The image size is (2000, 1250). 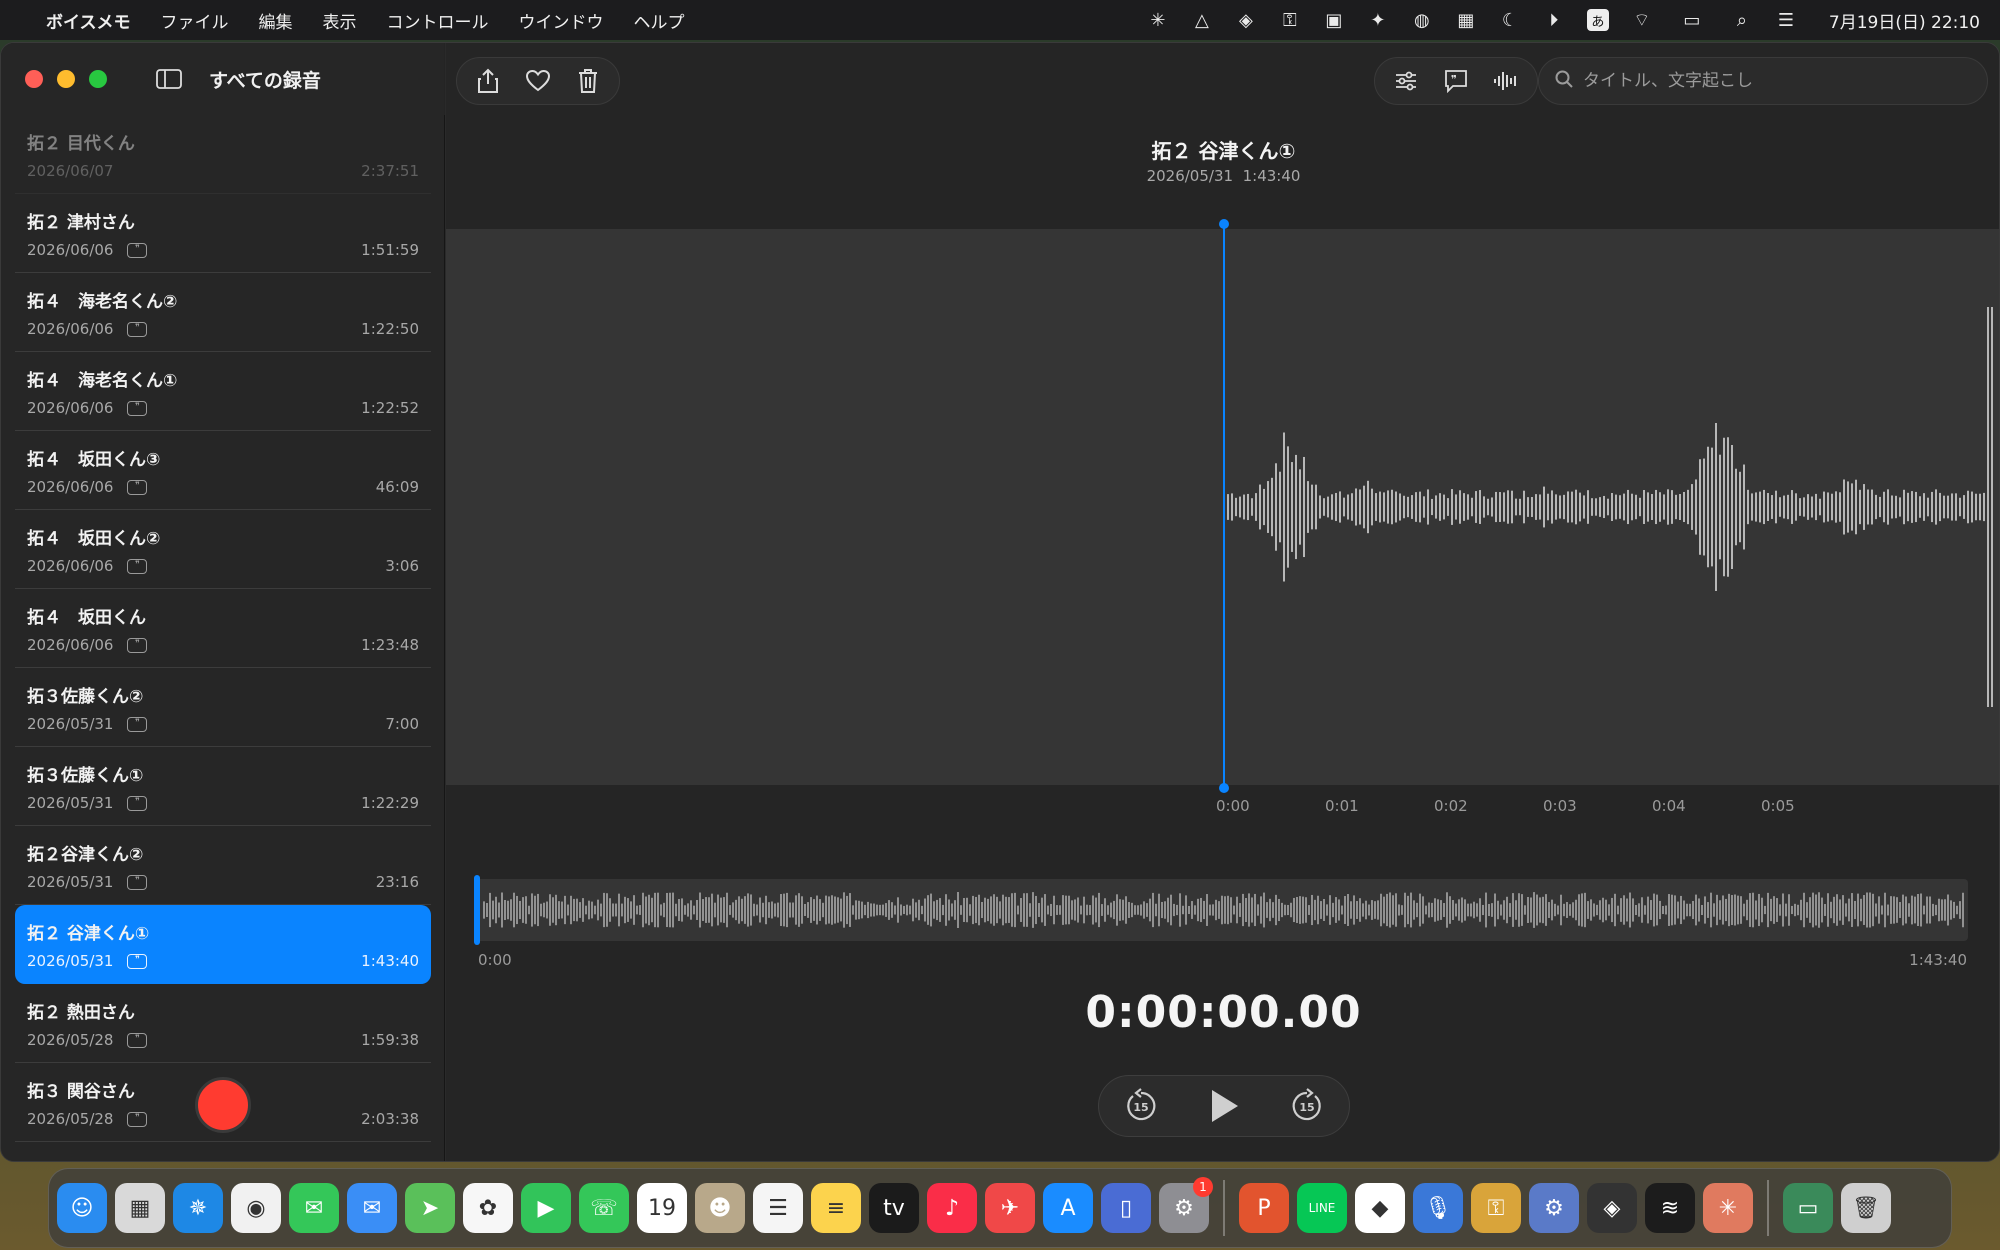 What do you see at coordinates (1246, 20) in the screenshot?
I see `box-status-icon: ◈` at bounding box center [1246, 20].